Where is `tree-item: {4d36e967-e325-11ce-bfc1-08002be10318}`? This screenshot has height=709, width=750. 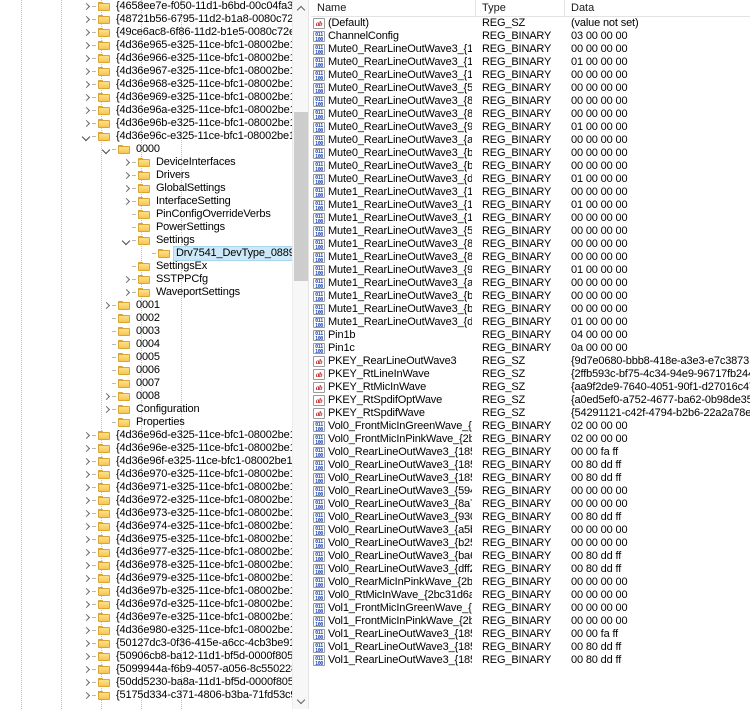
tree-item: {4d36e967-e325-11ce-bfc1-08002be10318} is located at coordinates (146, 71).